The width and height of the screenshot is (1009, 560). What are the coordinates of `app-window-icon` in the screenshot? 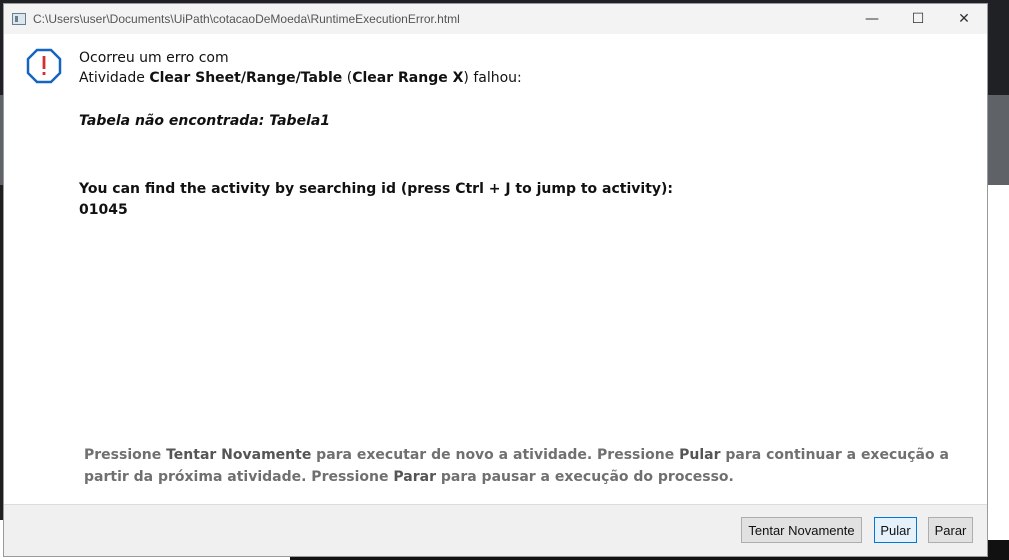 It's located at (19, 19).